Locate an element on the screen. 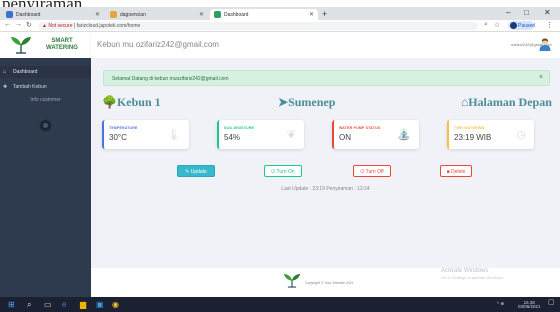  temperature-card: TEMPERATURE 30°C 🌡 is located at coordinates (145, 134).